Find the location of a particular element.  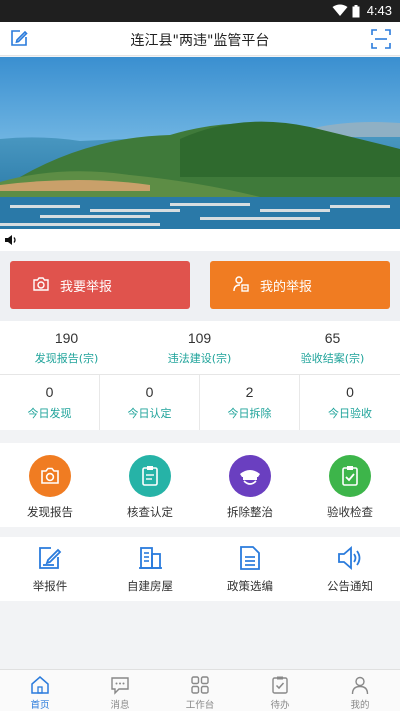

stat-label: 发现报告(宗) is located at coordinates (66, 358).